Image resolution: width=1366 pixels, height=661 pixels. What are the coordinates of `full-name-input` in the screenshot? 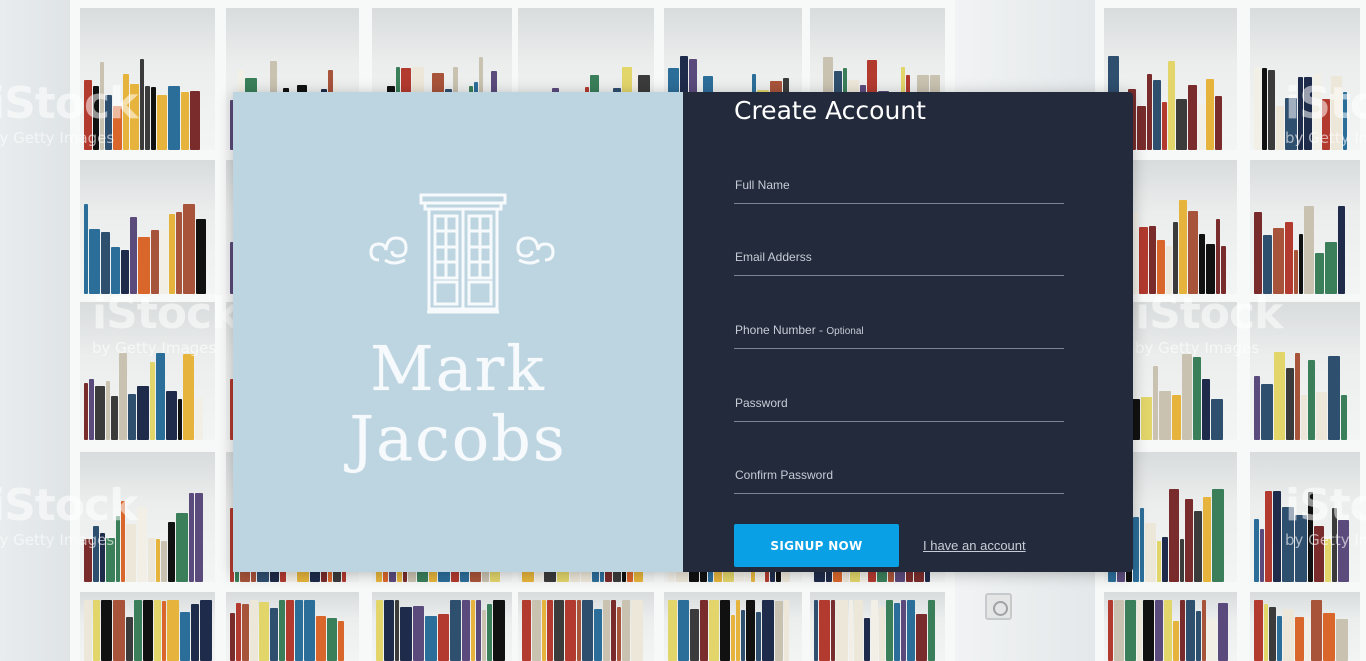 It's located at (899, 188).